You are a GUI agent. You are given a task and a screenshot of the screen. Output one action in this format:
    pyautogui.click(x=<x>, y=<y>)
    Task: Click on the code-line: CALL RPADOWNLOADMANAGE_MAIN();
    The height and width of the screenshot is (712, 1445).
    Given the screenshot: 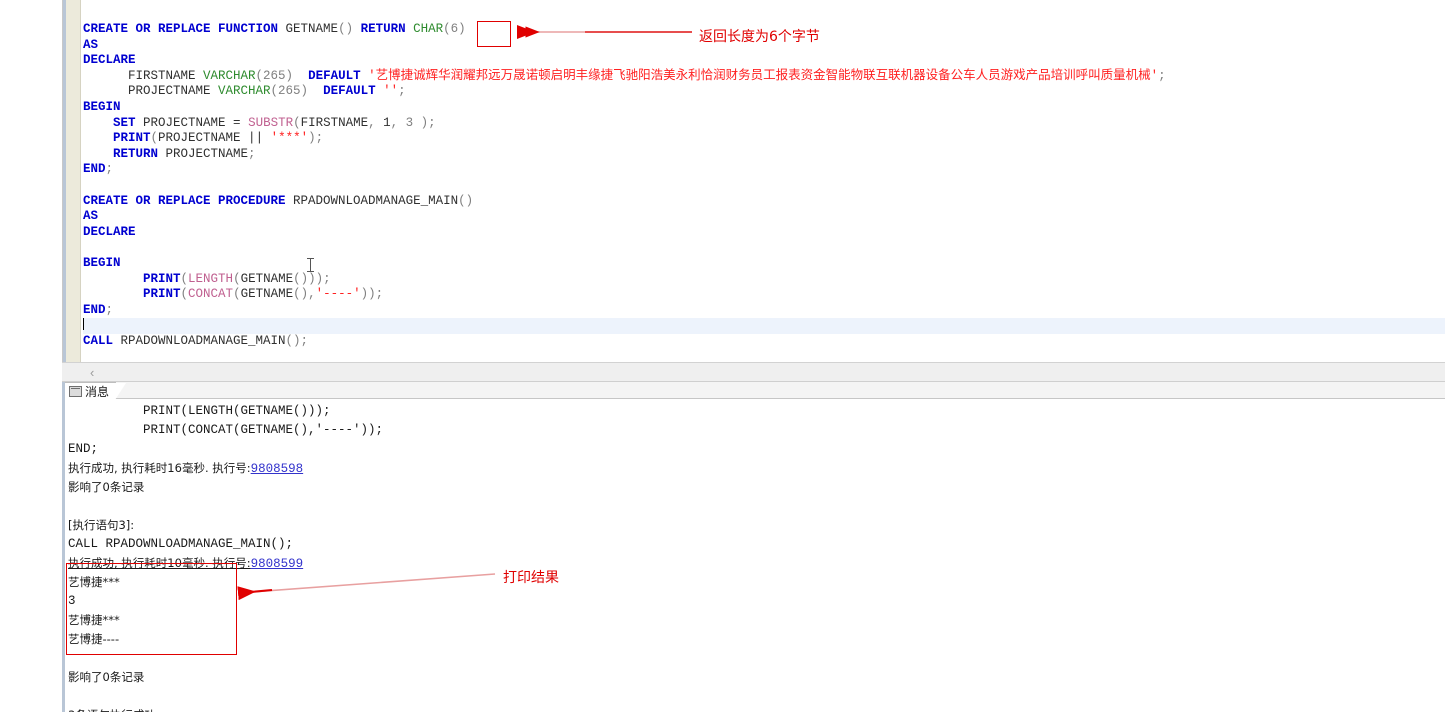 What is the action you would take?
    pyautogui.click(x=764, y=342)
    